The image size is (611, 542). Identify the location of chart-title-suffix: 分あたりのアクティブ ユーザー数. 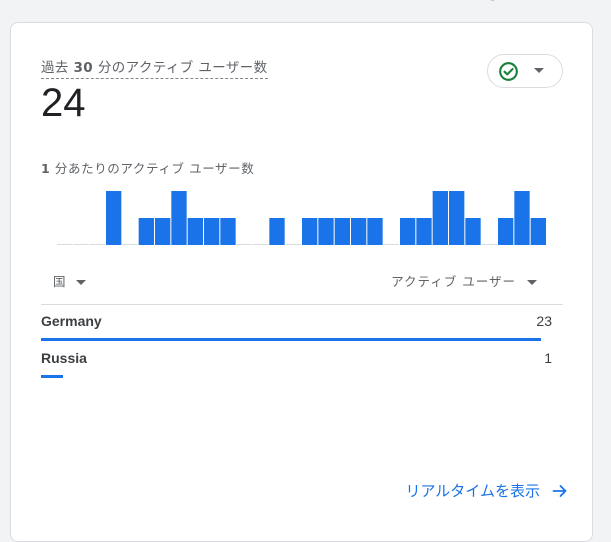
(154, 168).